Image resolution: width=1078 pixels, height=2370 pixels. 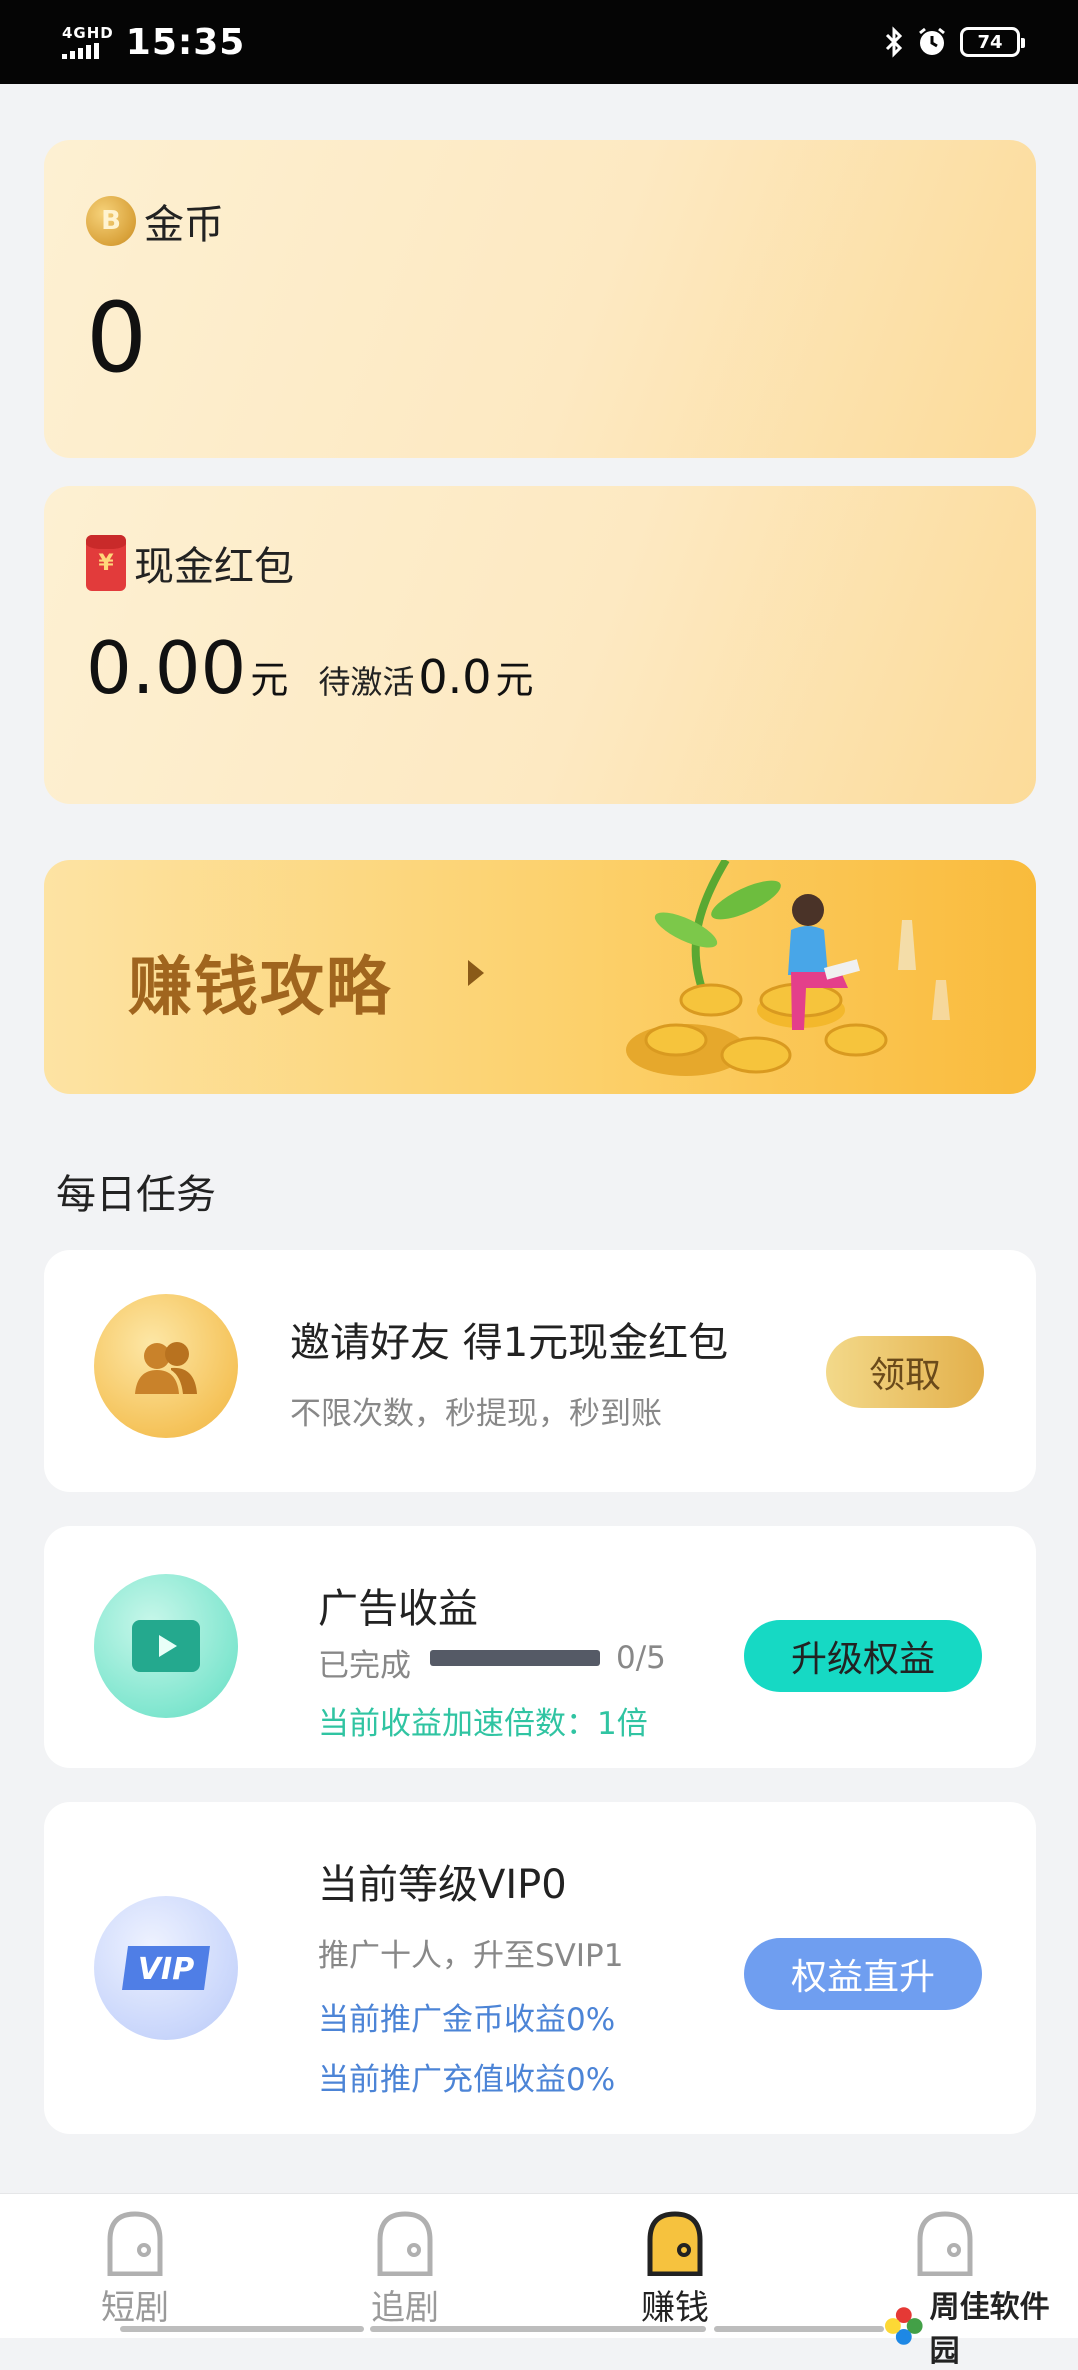 I want to click on vip-badge-text: VIP, so click(x=166, y=1969).